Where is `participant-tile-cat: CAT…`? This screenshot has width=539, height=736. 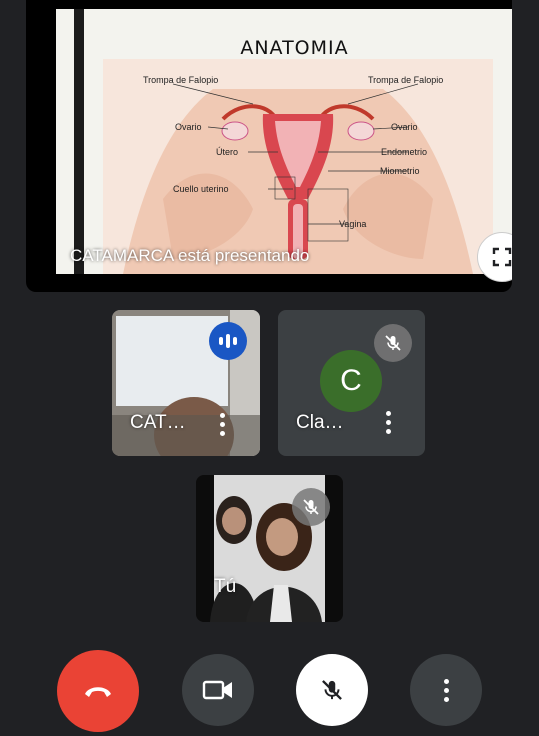
participant-tile-cat: CAT… is located at coordinates (186, 383).